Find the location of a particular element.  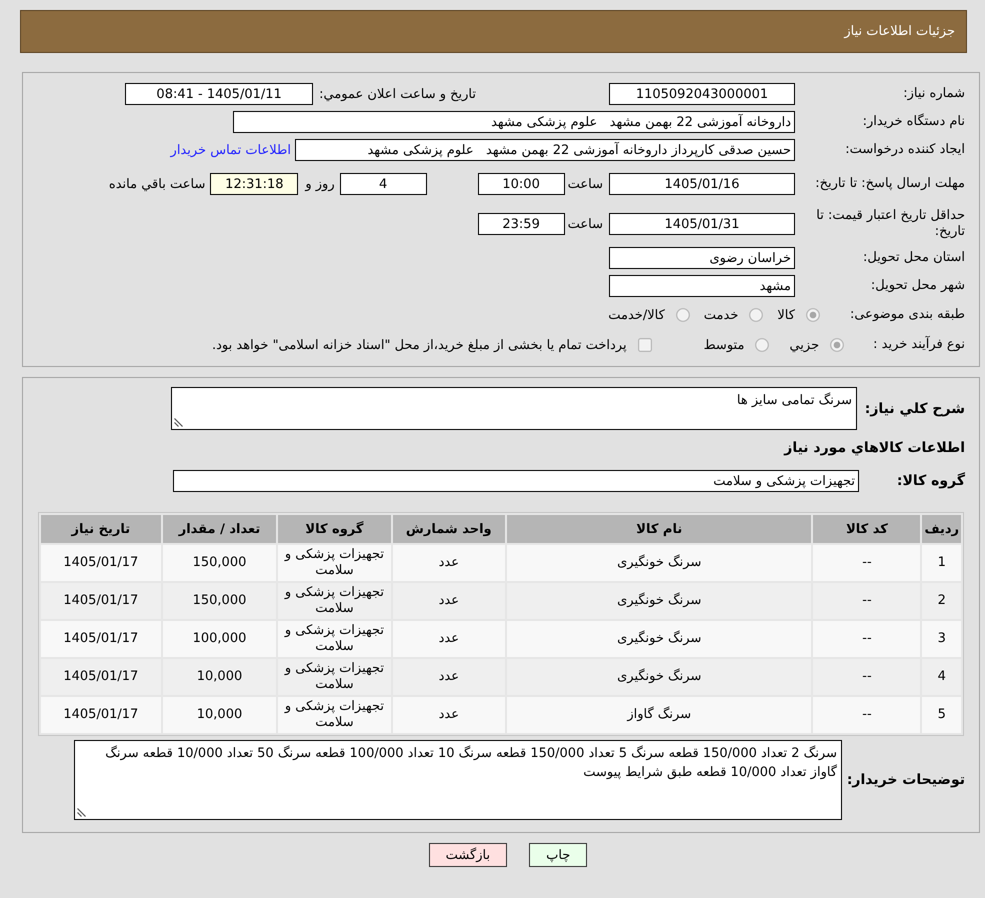

option-label: کالا/خدمت is located at coordinates (636, 315).